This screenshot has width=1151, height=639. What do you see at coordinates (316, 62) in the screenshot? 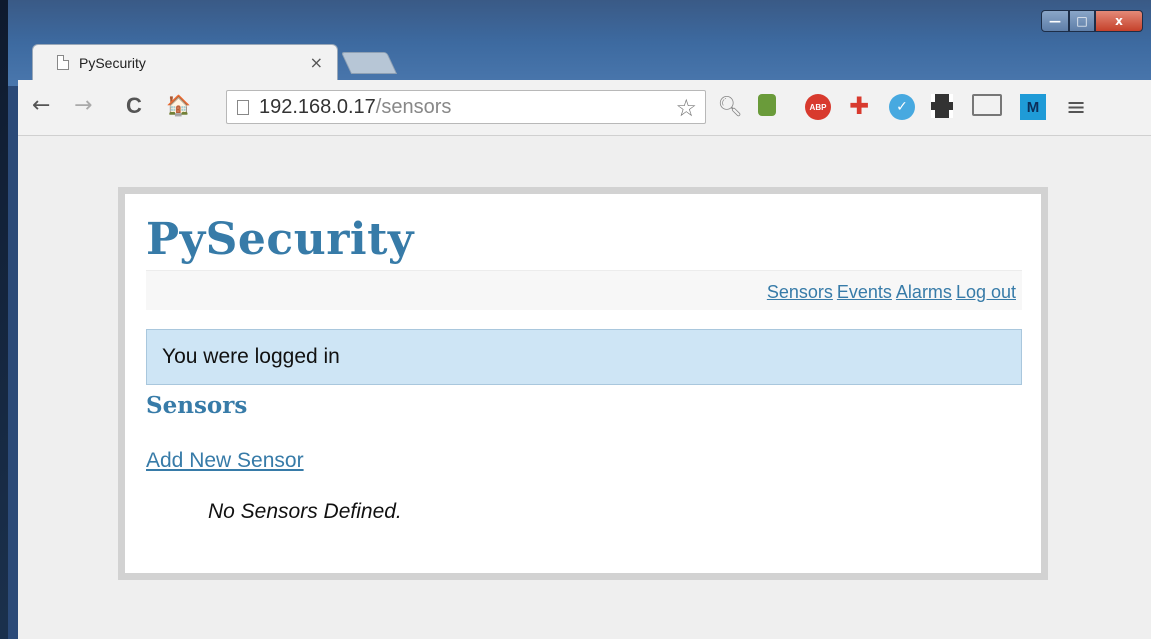
I see `tab-close-icon: ×` at bounding box center [316, 62].